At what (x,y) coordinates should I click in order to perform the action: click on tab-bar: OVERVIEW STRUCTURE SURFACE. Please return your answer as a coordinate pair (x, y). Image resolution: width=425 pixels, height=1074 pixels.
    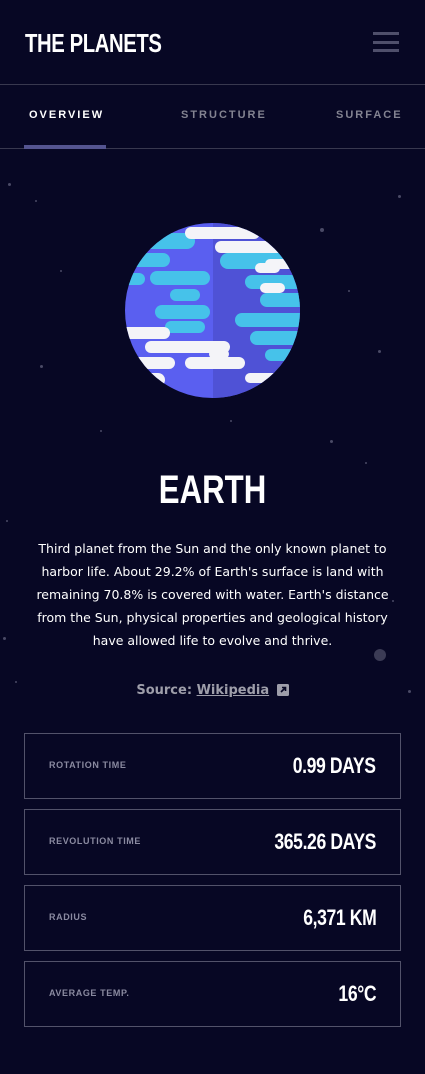
    Looking at the image, I should click on (212, 117).